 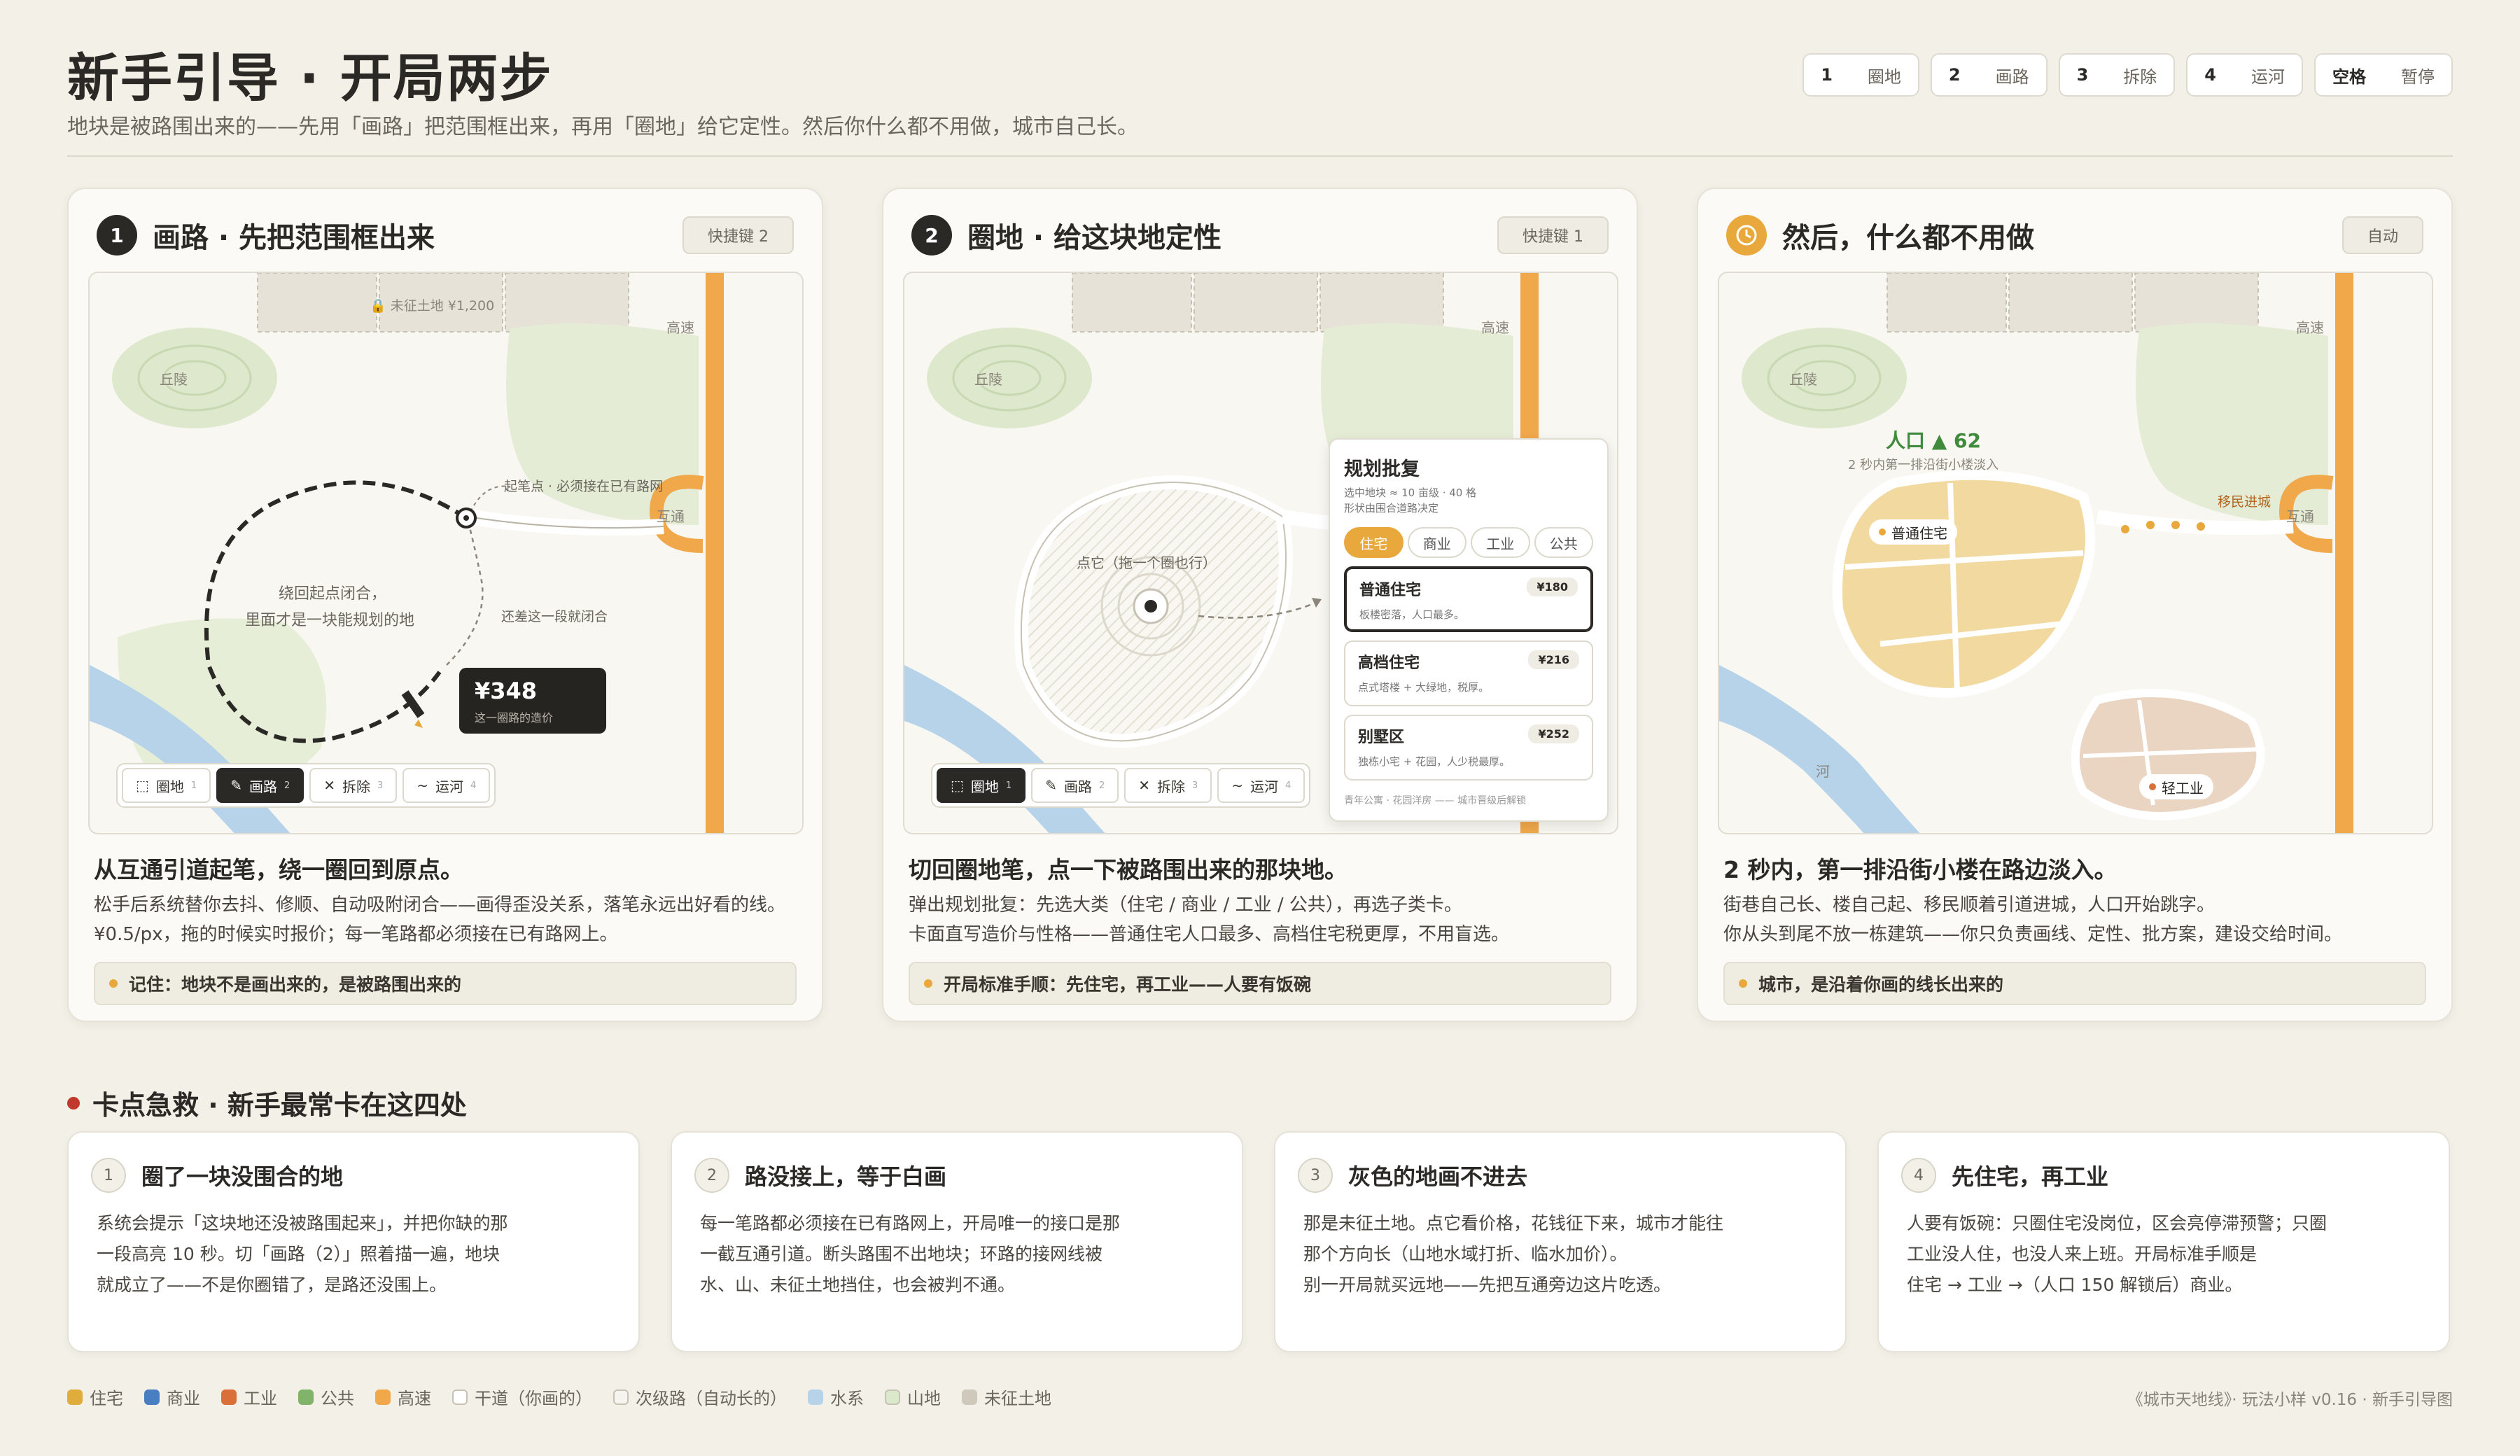 What do you see at coordinates (403, 1397) in the screenshot?
I see `legend-item: 高速` at bounding box center [403, 1397].